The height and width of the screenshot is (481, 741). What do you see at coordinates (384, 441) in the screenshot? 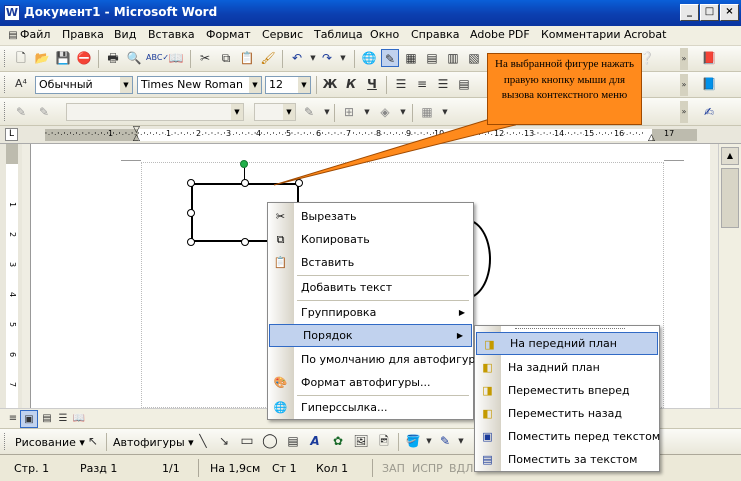
I see `picture-icon: 🖻` at bounding box center [384, 441].